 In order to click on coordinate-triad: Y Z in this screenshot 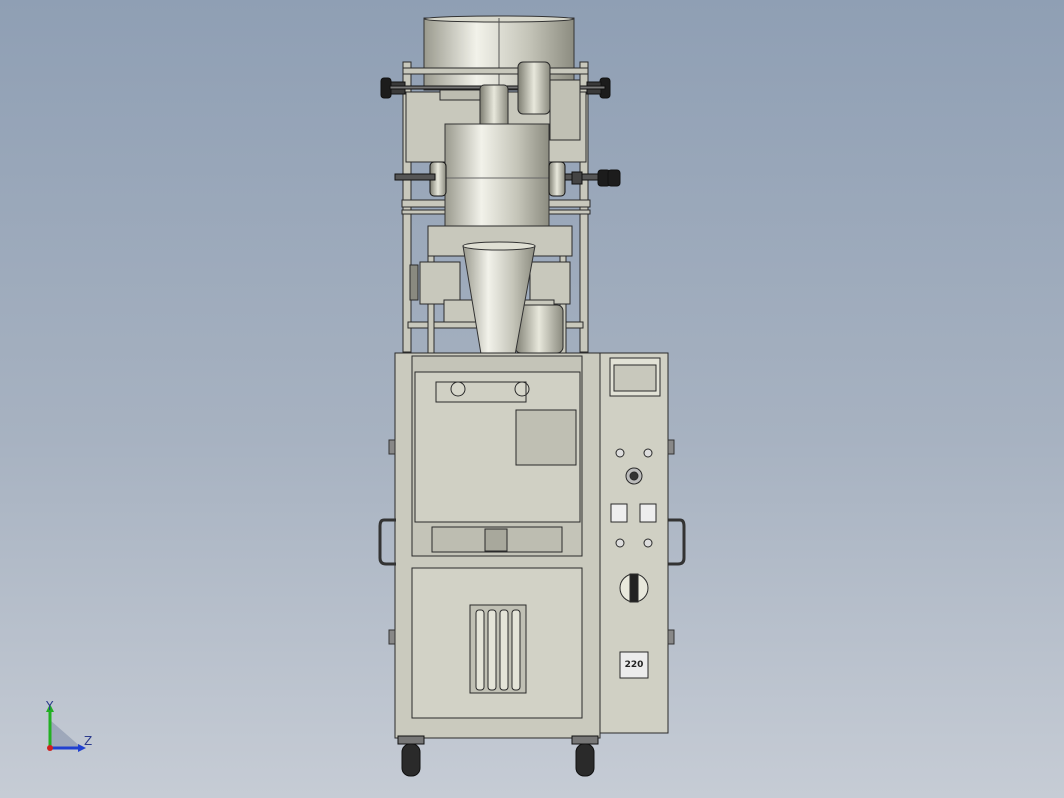, I will do `click(68, 726)`.